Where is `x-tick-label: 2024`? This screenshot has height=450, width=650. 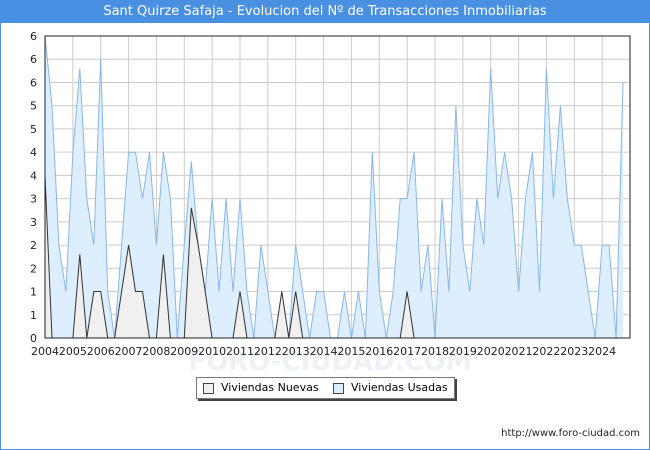
x-tick-label: 2024 is located at coordinates (602, 351).